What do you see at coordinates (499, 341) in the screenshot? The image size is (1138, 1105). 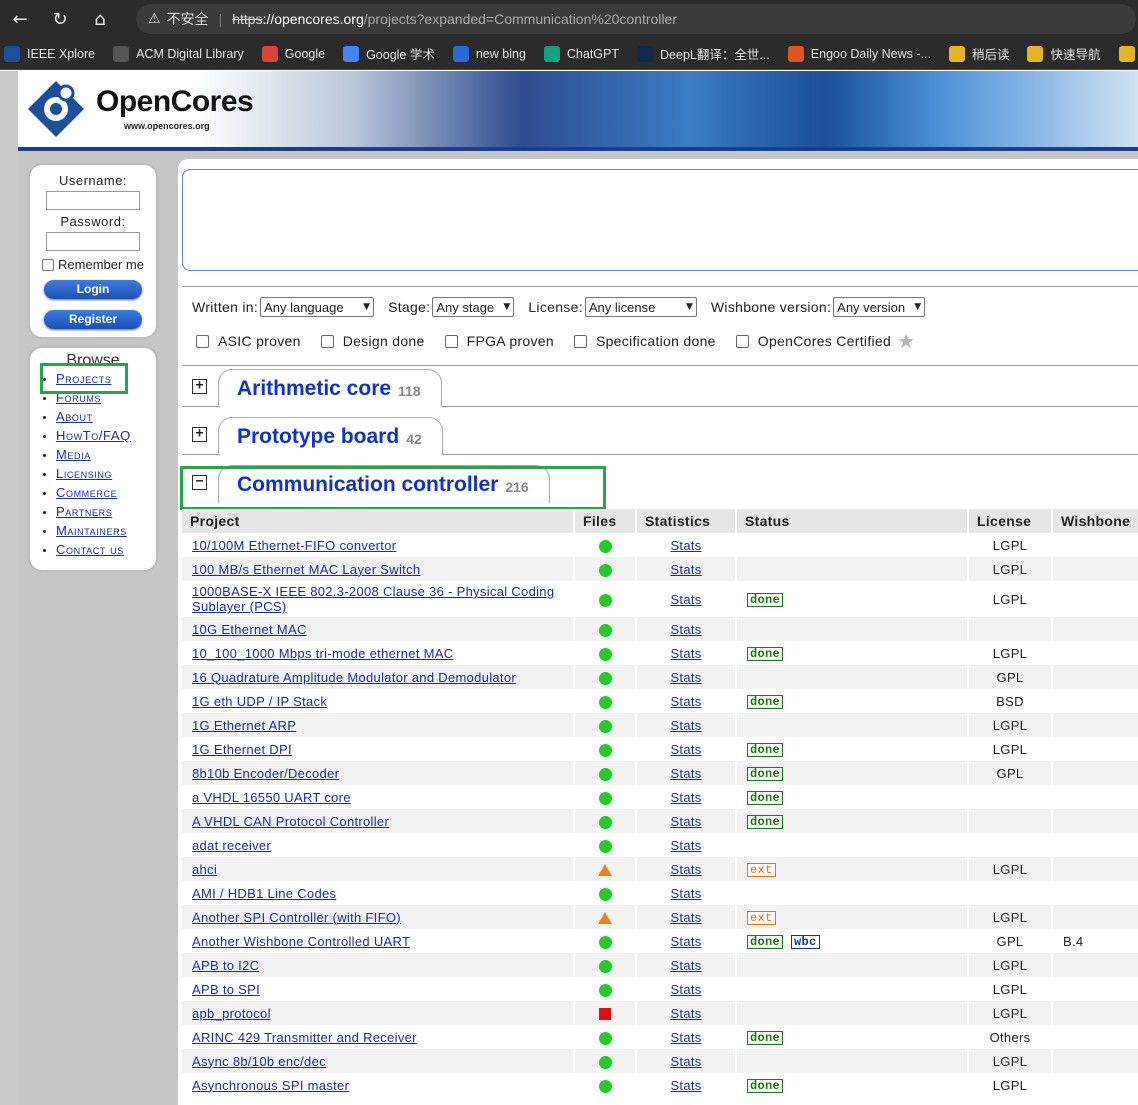 I see `filter-checkbox-item: FPGA proven` at bounding box center [499, 341].